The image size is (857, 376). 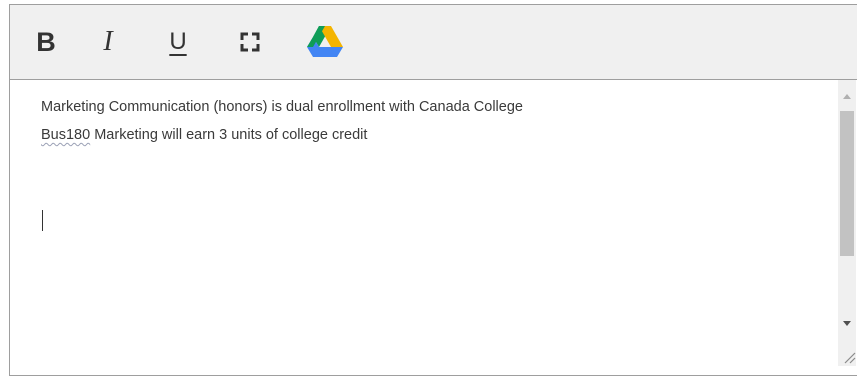 I want to click on fullscreen-button, so click(x=250, y=42).